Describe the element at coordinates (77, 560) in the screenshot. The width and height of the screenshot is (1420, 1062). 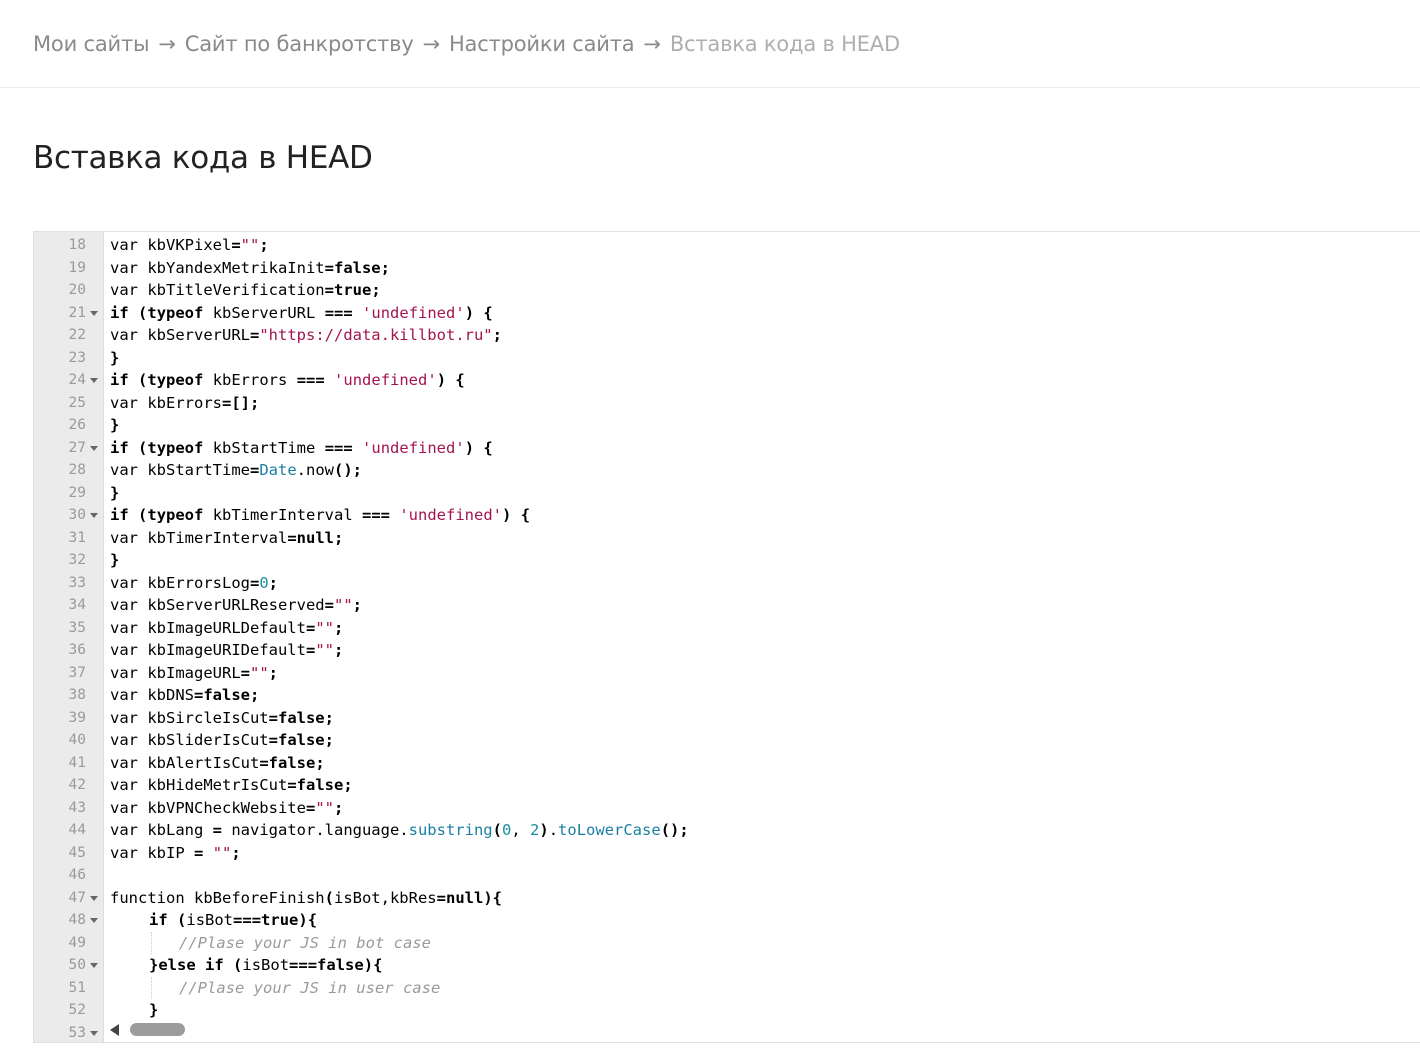
I see `line-number: 32` at that location.